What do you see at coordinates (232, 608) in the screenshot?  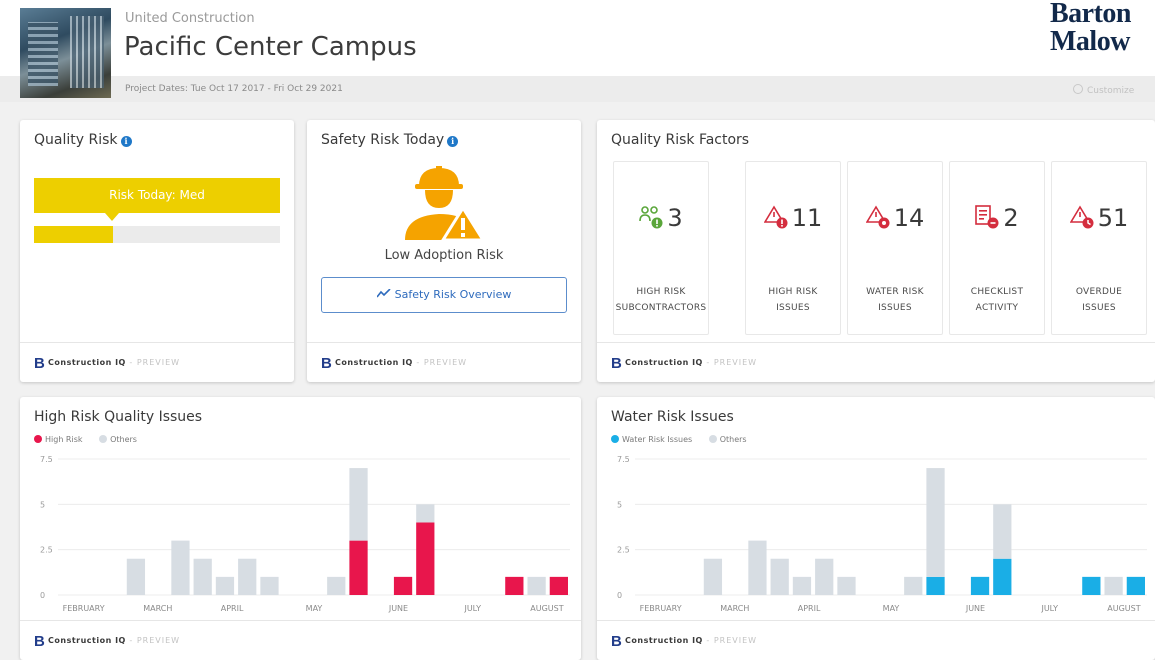 I see `x-tick-label: APRIL` at bounding box center [232, 608].